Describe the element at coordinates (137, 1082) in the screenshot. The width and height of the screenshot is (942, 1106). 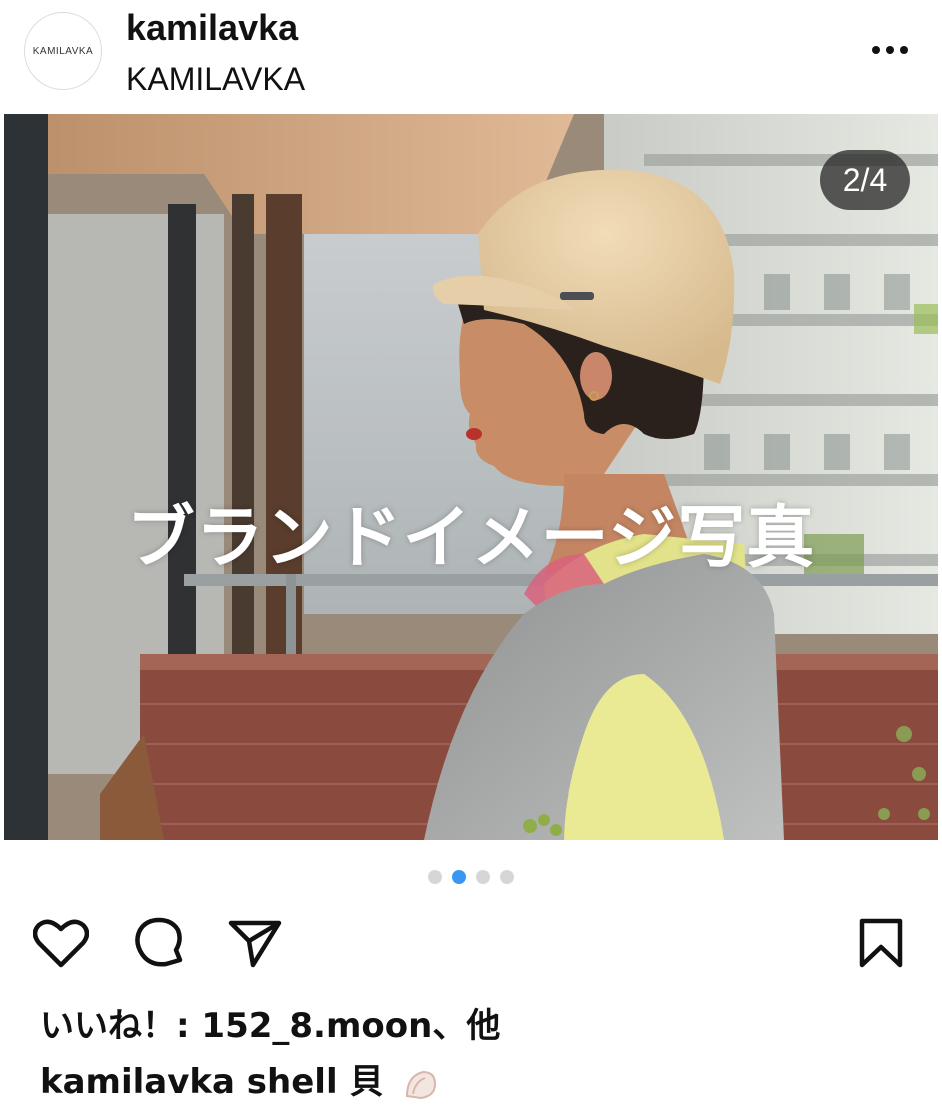
I see `caption-username: kamilavka` at that location.